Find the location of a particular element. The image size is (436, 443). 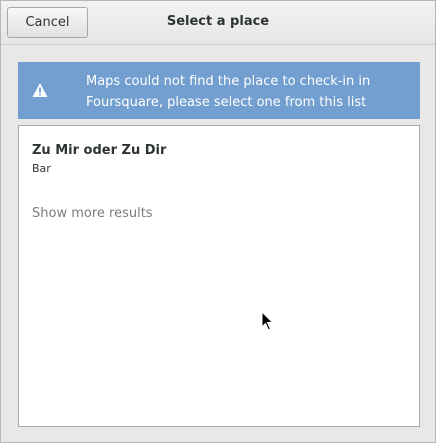

place-row: Zu Mir oder Zu Dir Bar is located at coordinates (219, 155).